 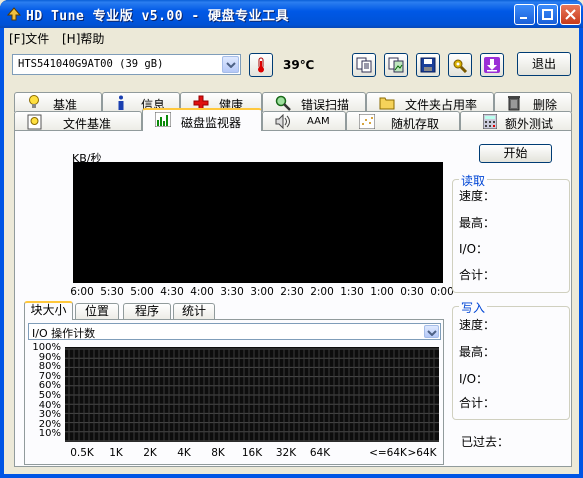 What do you see at coordinates (29, 38) in the screenshot?
I see `menu-file: [F]文件` at bounding box center [29, 38].